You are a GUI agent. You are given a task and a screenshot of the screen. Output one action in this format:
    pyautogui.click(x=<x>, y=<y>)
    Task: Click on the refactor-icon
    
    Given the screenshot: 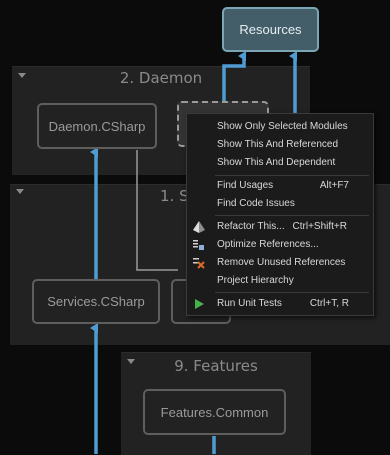 What is the action you would take?
    pyautogui.click(x=199, y=226)
    